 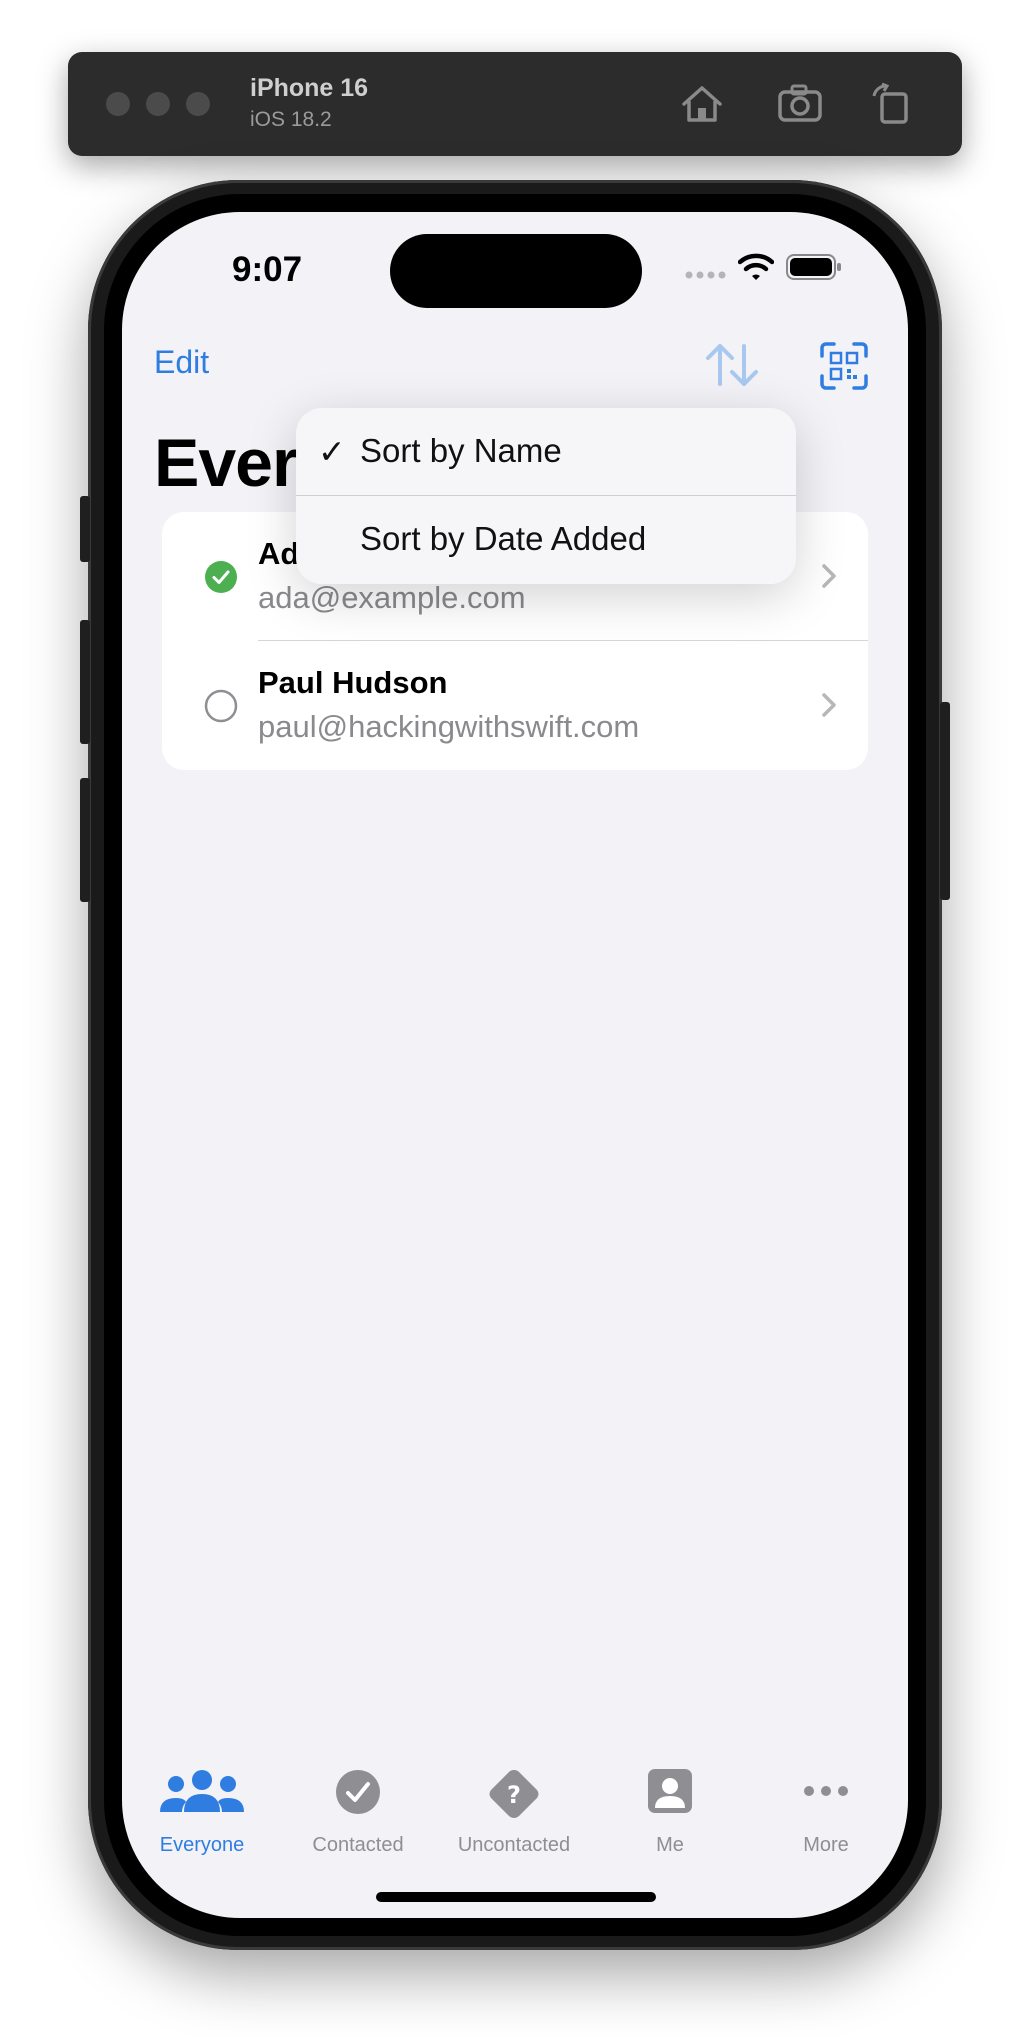 I want to click on tab-label: Me, so click(x=670, y=1845).